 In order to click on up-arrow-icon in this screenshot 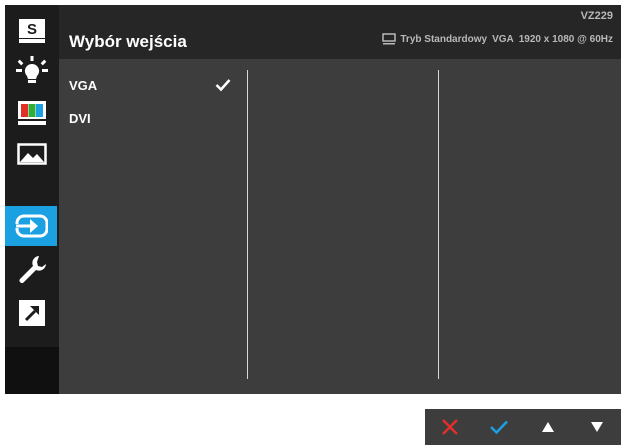, I will do `click(547, 427)`.